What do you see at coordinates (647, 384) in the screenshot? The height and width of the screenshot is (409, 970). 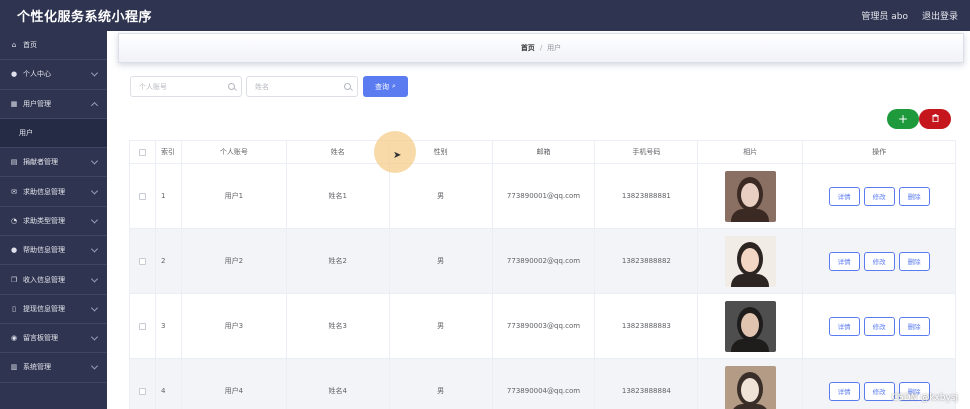 I see `cell-phone: 13823888884` at bounding box center [647, 384].